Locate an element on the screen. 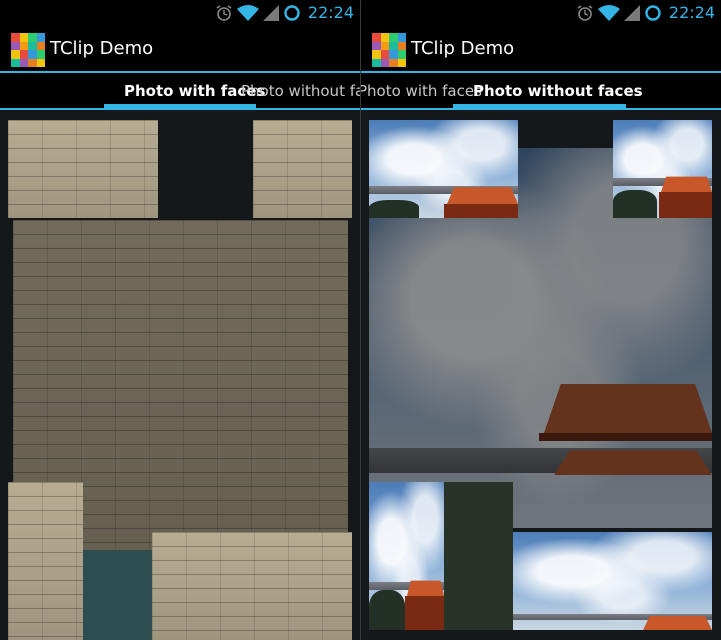 This screenshot has width=721, height=640. tab-photo-with-faces: Photo with faces is located at coordinates (421, 90).